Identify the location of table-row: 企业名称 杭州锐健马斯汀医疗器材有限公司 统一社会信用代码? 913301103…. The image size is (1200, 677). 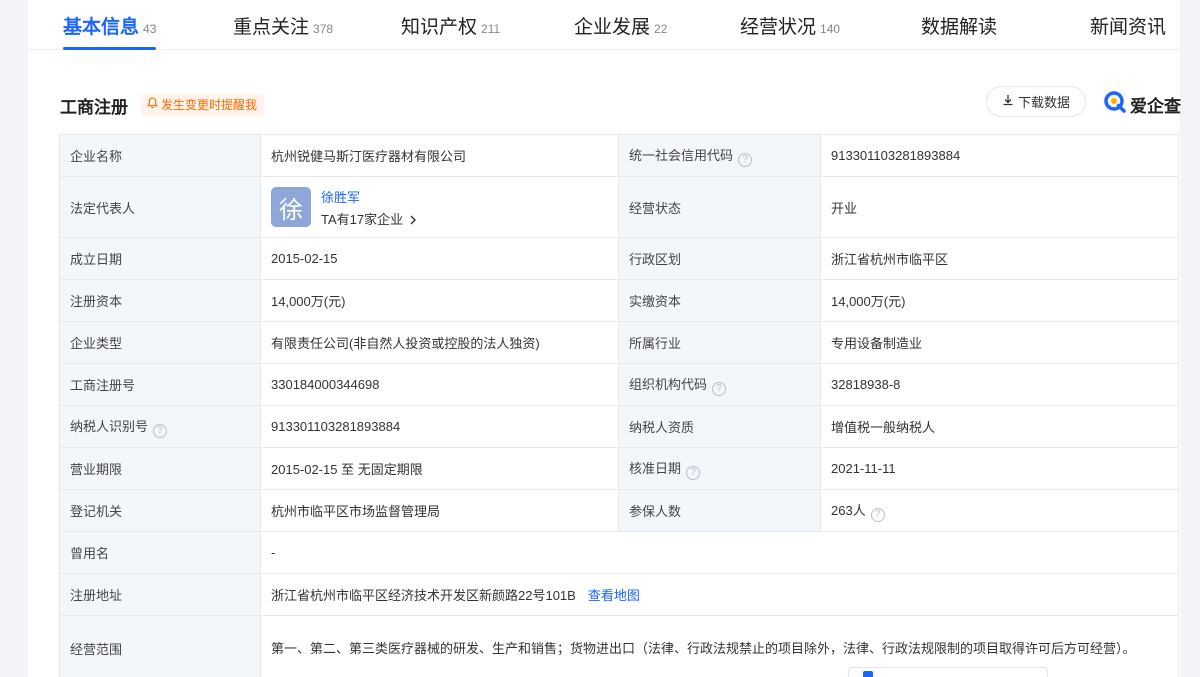
(619, 155).